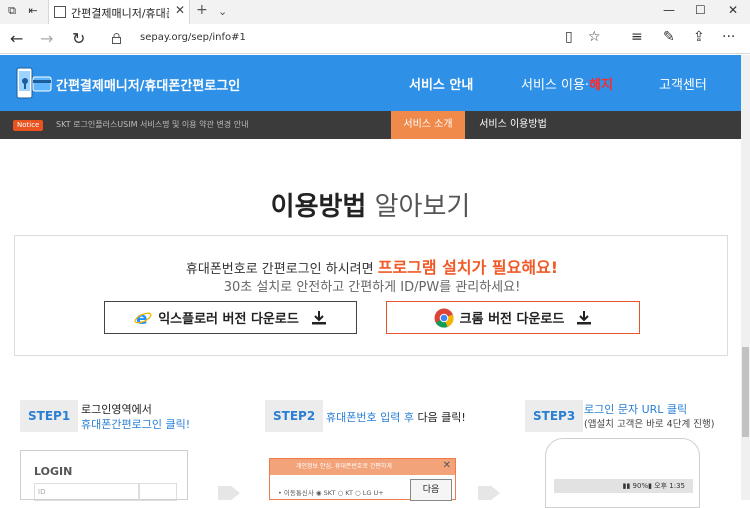  What do you see at coordinates (78, 38) in the screenshot?
I see `refresh-icon: ↻` at bounding box center [78, 38].